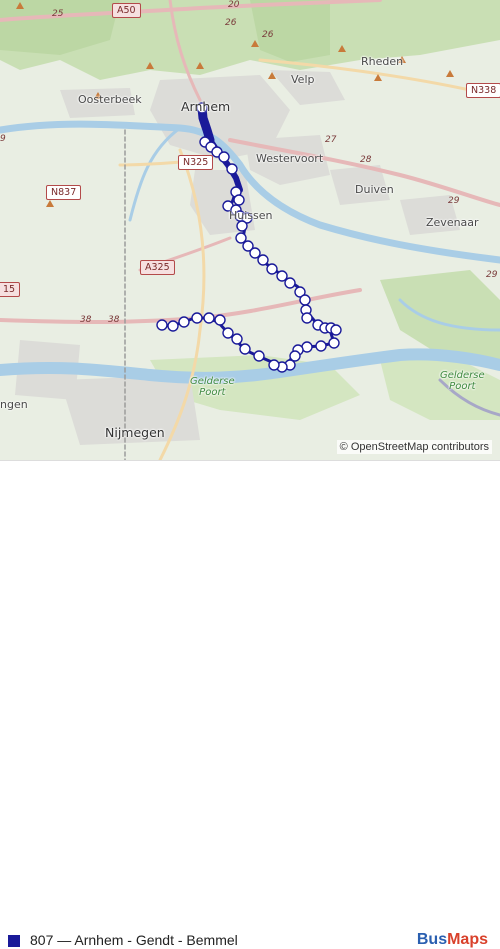  What do you see at coordinates (206, 106) in the screenshot?
I see `place-label-arnhem: Arnhem` at bounding box center [206, 106].